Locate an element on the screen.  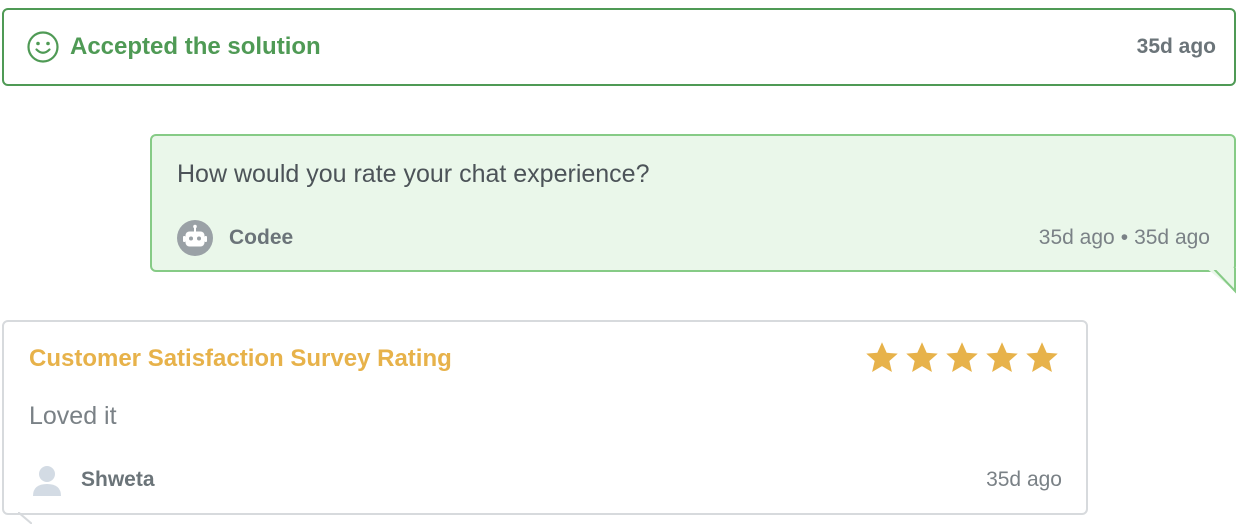
survey-card-tail is located at coordinates (25, 518).